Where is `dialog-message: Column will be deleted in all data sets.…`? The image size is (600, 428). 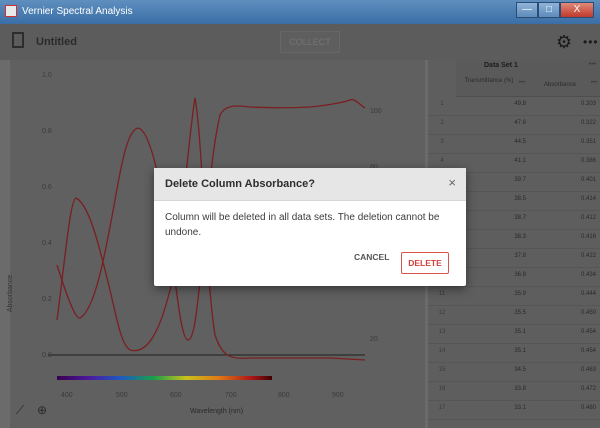 dialog-message: Column will be deleted in all data sets.… is located at coordinates (302, 225).